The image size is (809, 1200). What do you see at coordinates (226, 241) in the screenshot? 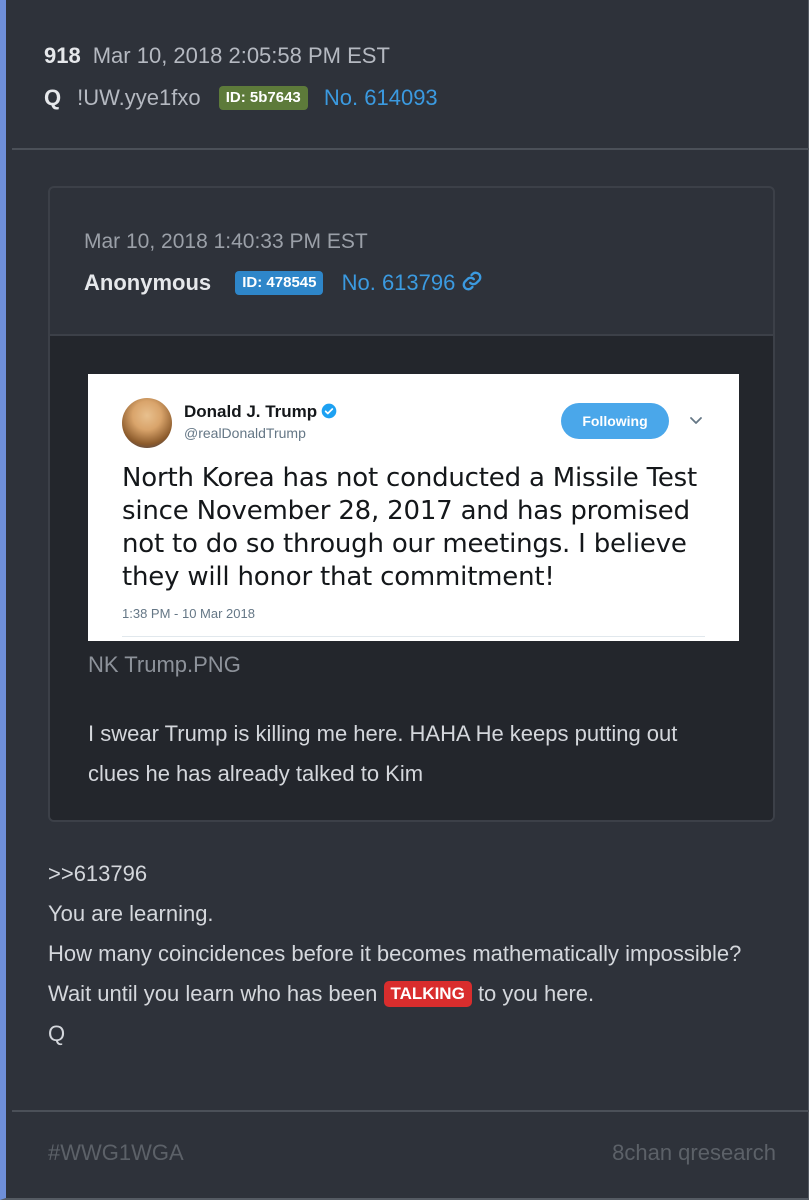
I see `quoted-post-date: Mar 10, 2018 1:40:33 PM EST` at bounding box center [226, 241].